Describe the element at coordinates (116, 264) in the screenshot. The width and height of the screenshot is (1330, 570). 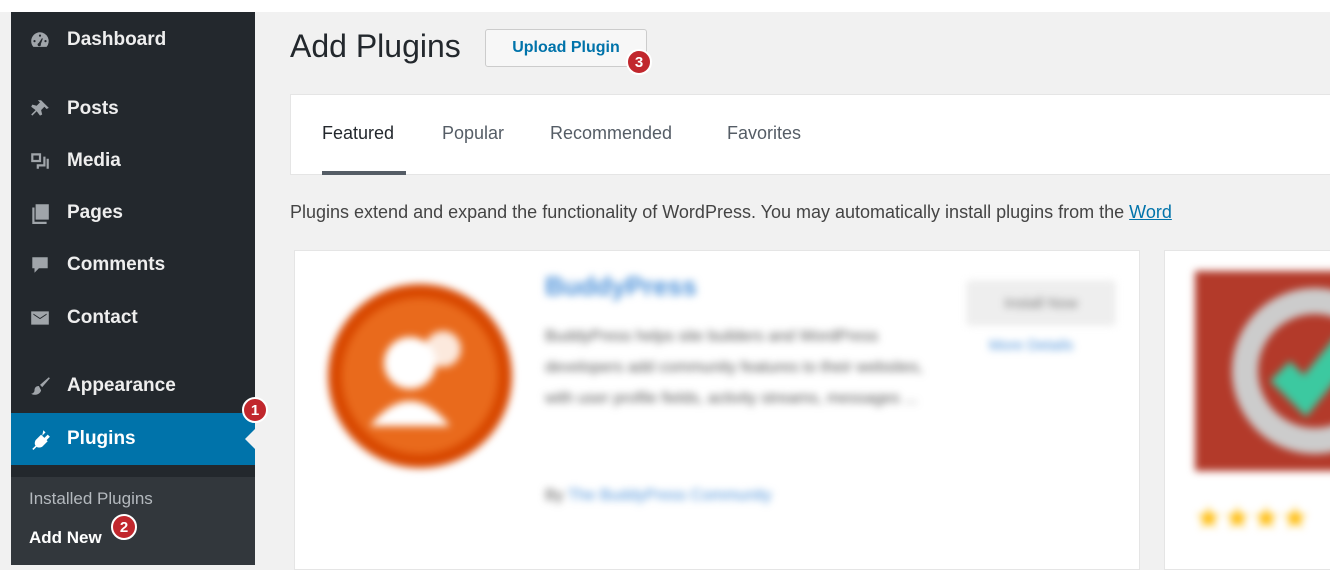
I see `sidebar-item-label: Comments` at that location.